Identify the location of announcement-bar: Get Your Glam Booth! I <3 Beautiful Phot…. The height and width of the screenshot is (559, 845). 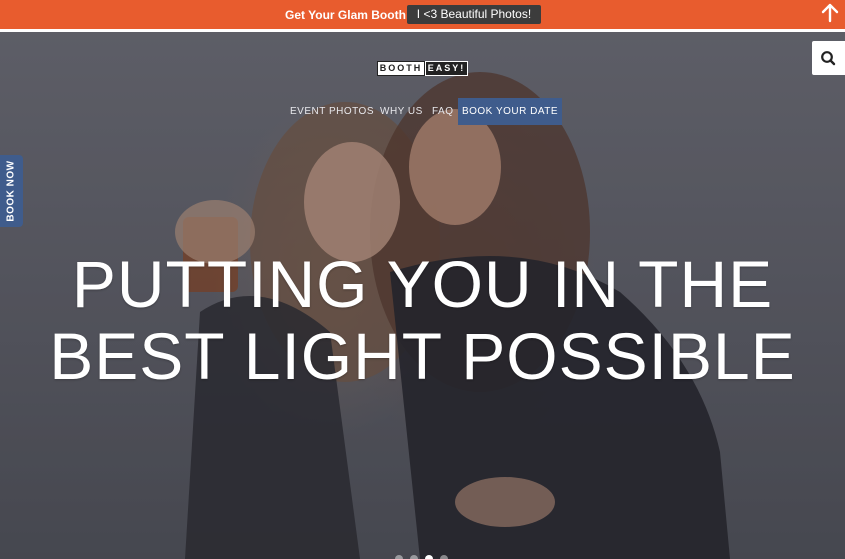
(422, 16).